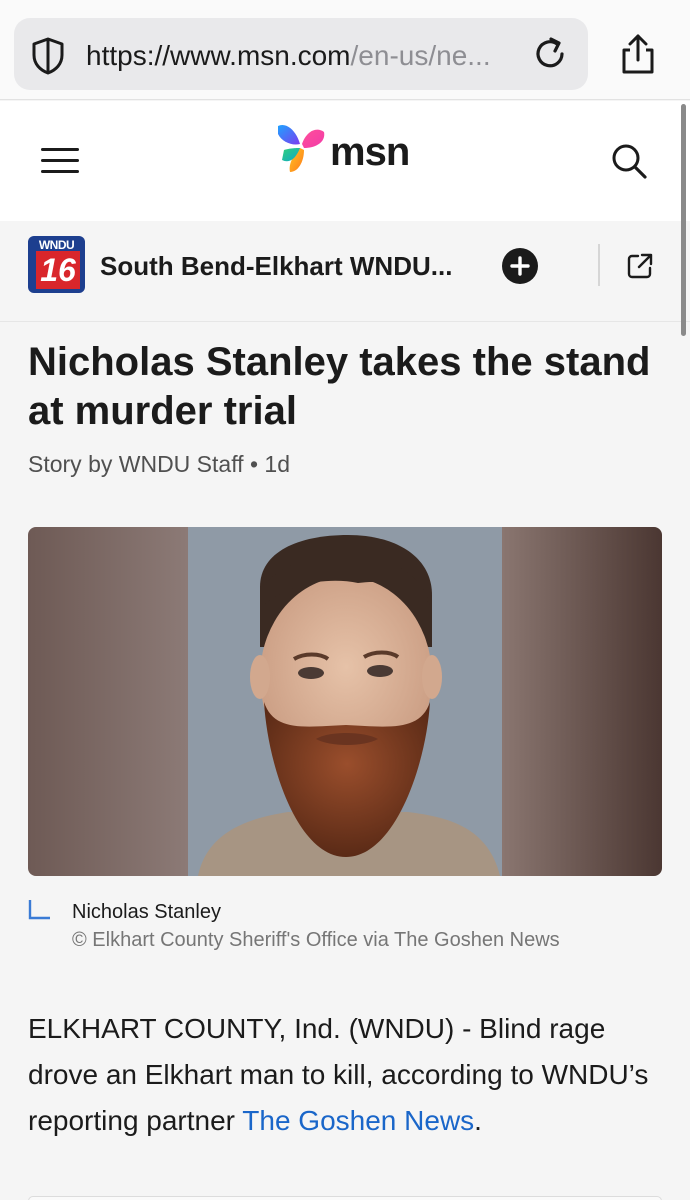 The height and width of the screenshot is (1200, 690). Describe the element at coordinates (640, 266) in the screenshot. I see `external-link-icon` at that location.